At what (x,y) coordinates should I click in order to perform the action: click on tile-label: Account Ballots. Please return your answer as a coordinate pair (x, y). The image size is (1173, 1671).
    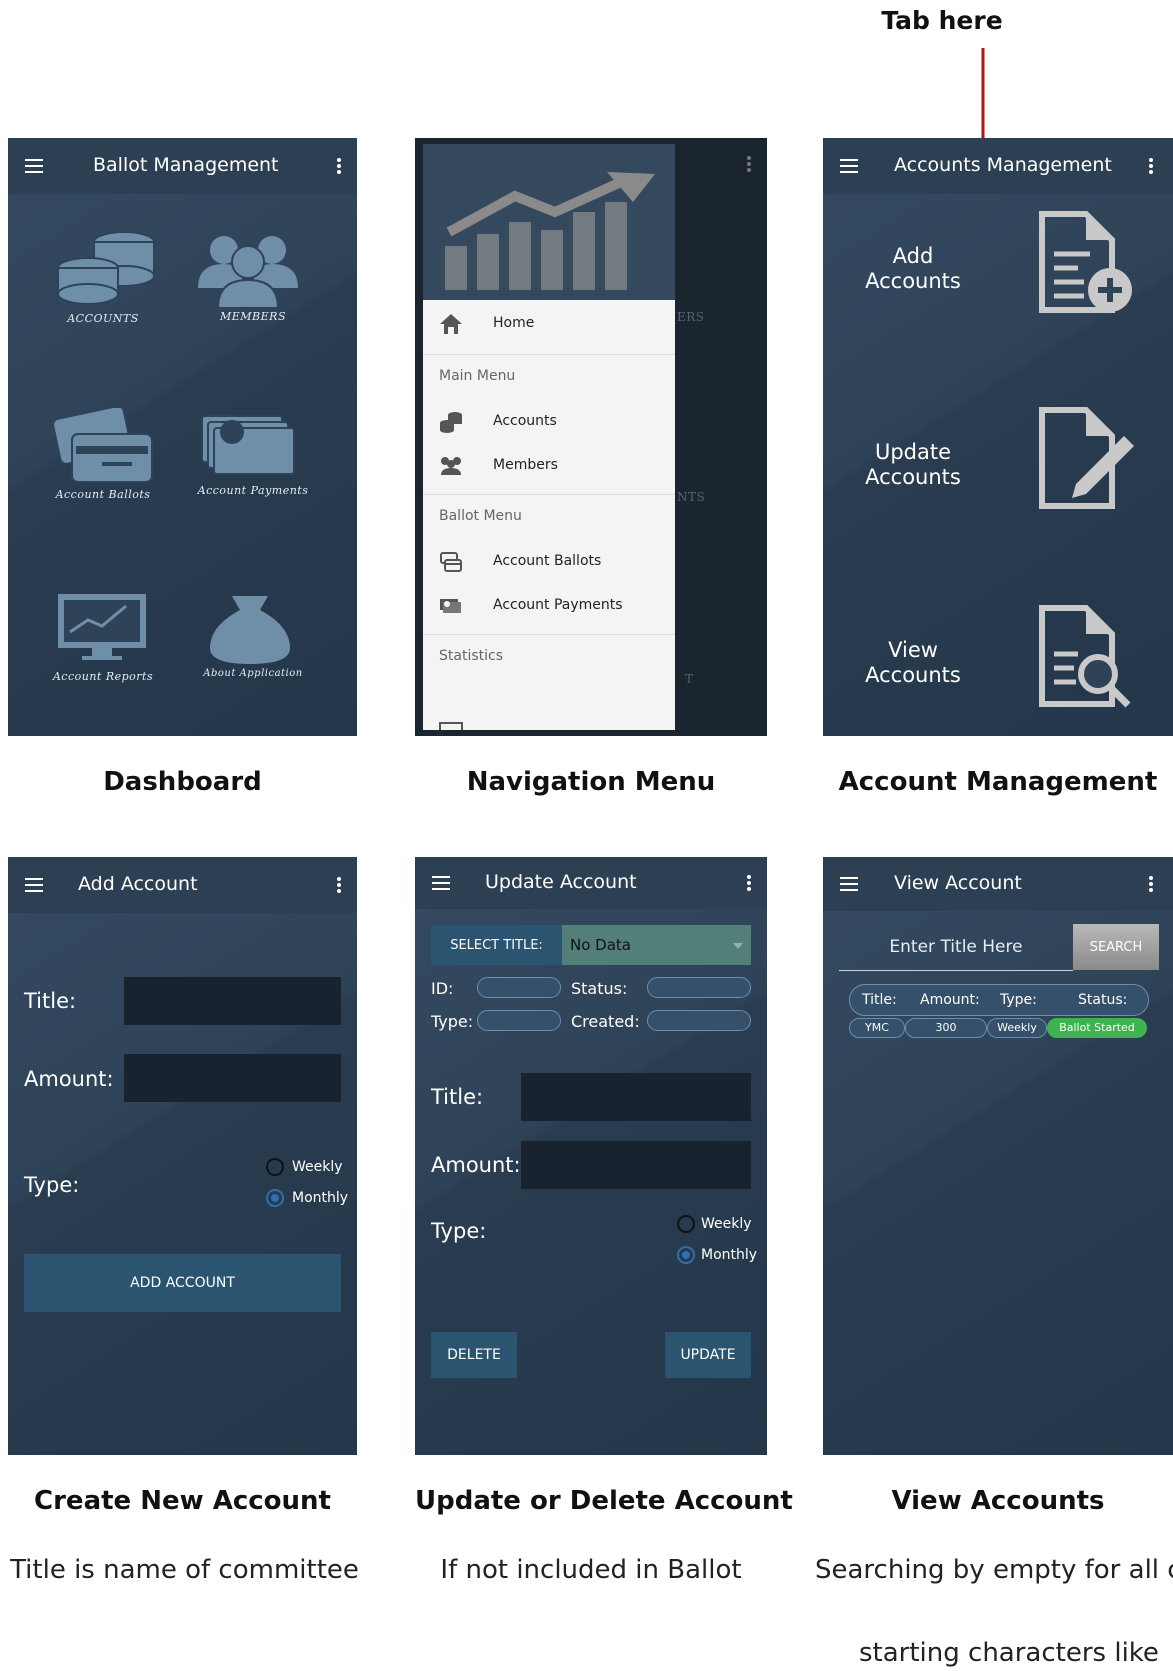
    Looking at the image, I should click on (103, 494).